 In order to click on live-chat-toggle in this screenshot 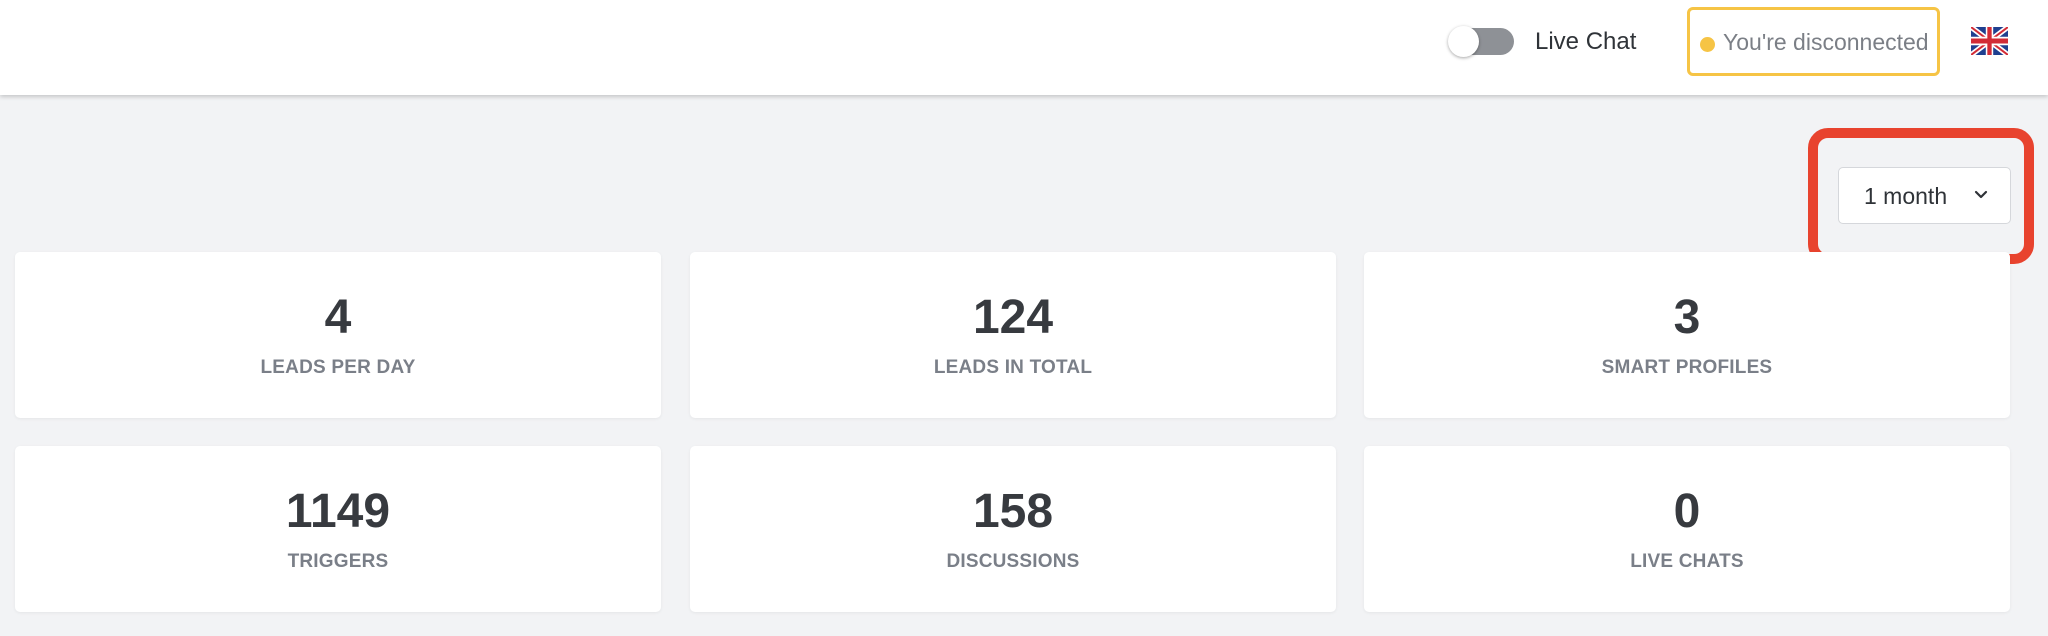, I will do `click(1481, 41)`.